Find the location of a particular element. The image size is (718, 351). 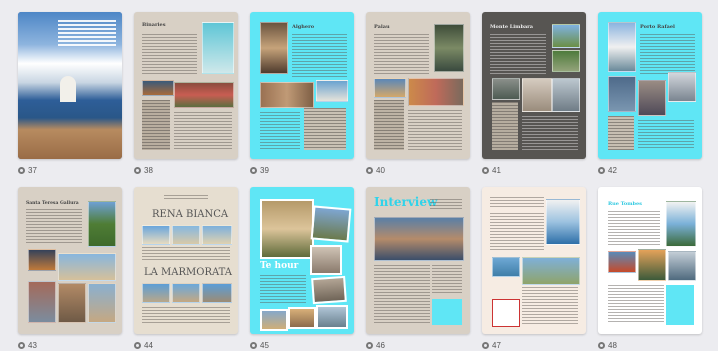

page-thumbnail-45: Te hour is located at coordinates (302, 260).